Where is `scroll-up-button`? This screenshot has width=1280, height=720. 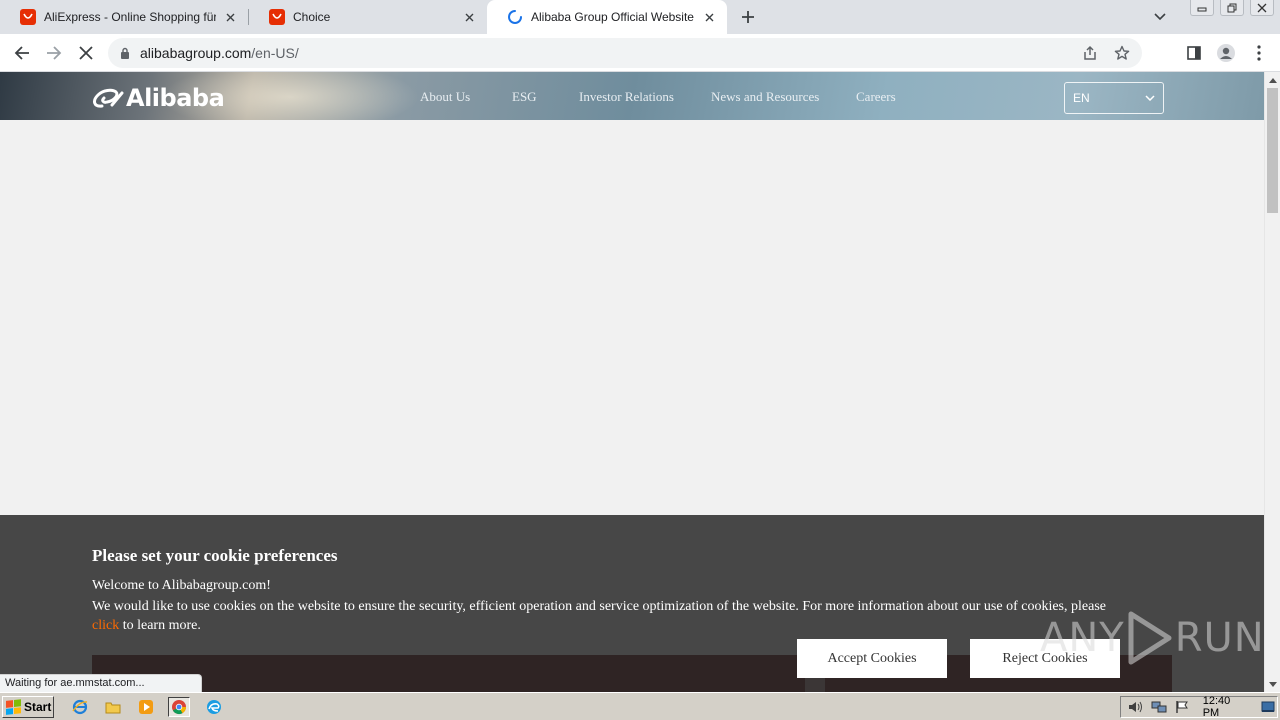
scroll-up-button is located at coordinates (1272, 80).